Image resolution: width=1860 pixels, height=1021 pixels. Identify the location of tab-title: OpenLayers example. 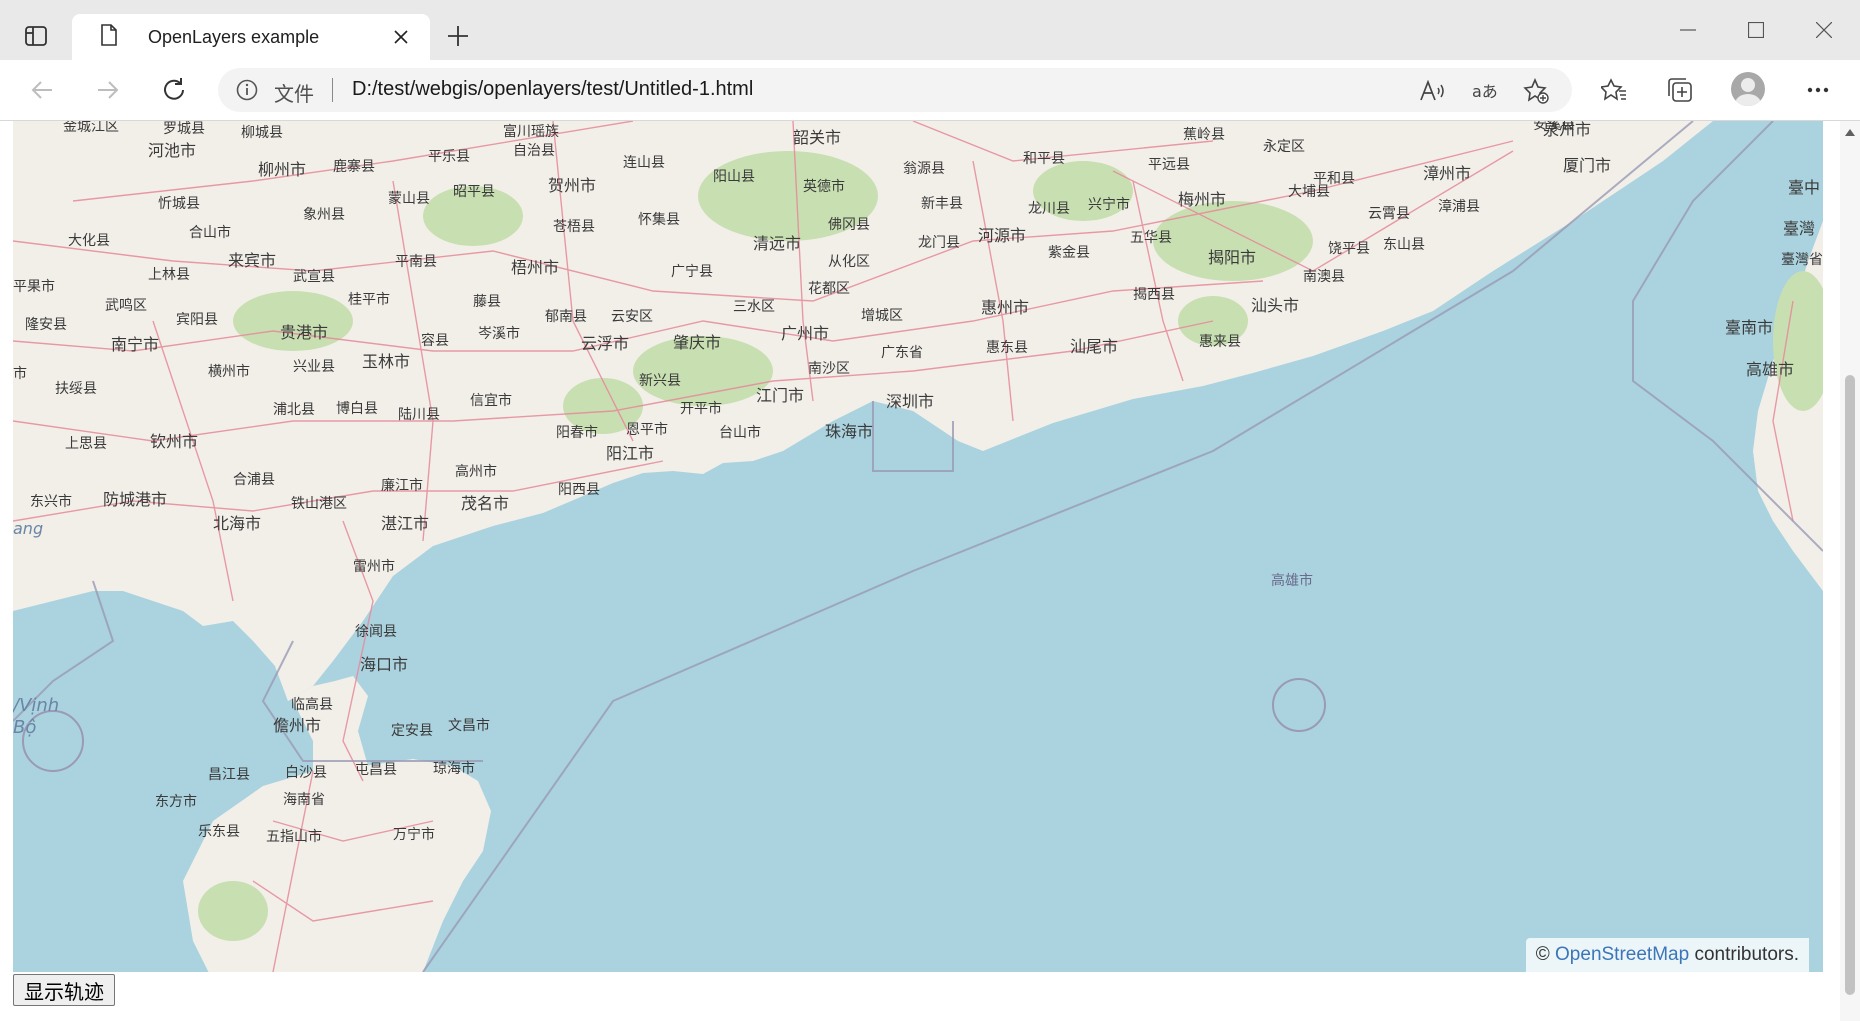
(234, 36).